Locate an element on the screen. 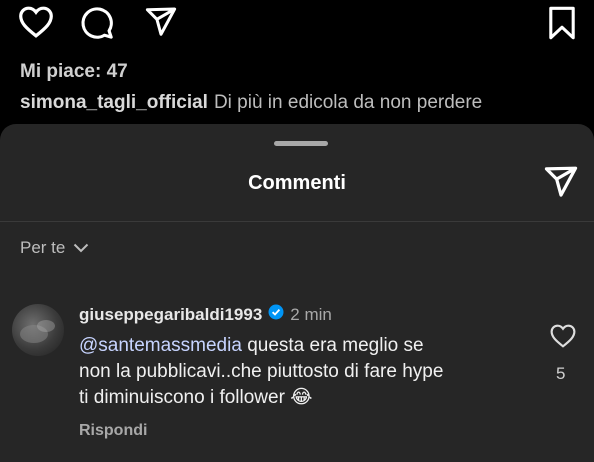  comment-icon is located at coordinates (97, 25).